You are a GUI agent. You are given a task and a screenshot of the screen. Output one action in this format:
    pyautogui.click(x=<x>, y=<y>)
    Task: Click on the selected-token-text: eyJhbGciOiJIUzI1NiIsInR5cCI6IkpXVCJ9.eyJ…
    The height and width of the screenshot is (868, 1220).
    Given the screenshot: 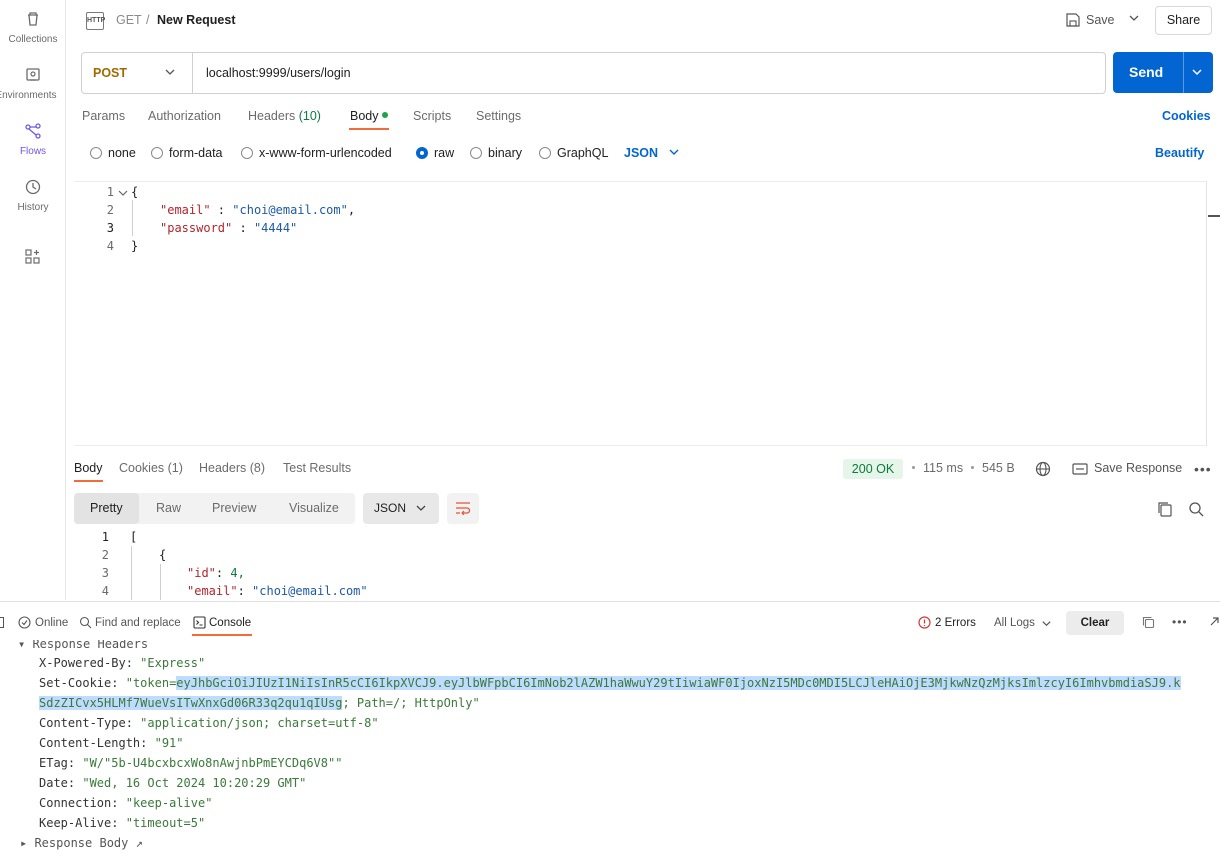 What is the action you would take?
    pyautogui.click(x=678, y=683)
    